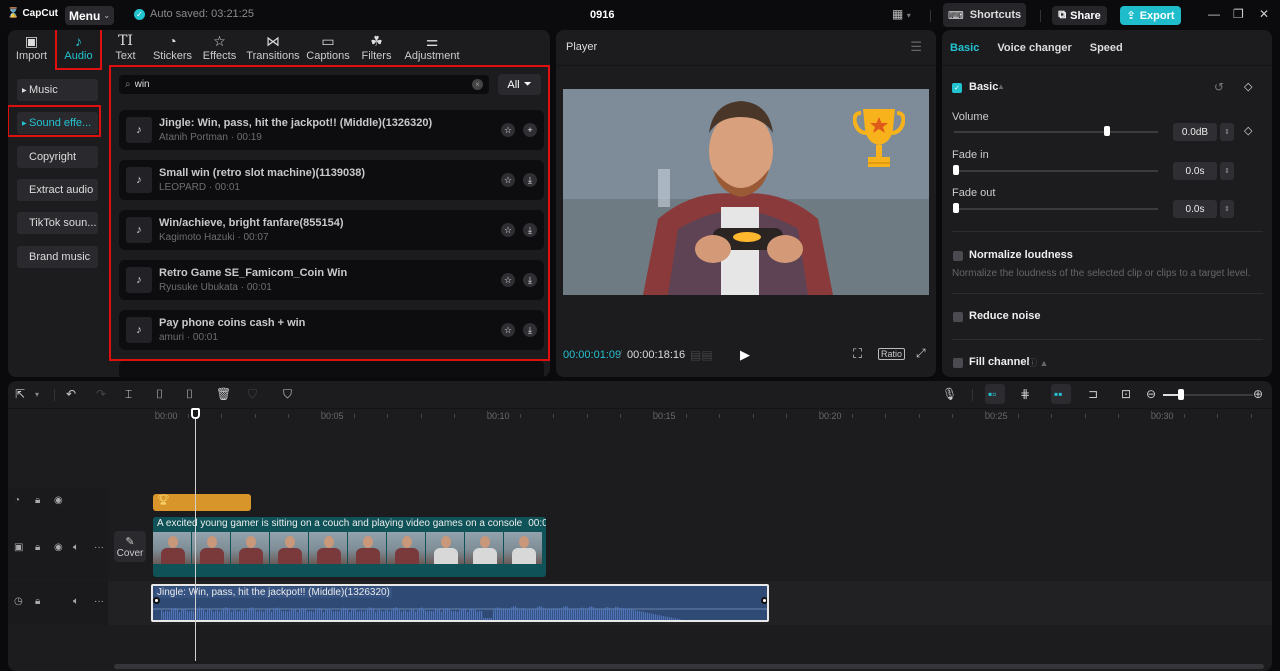 This screenshot has width=1280, height=671. Describe the element at coordinates (1001, 86) in the screenshot. I see `collapse-caret-icon: ▲` at that location.